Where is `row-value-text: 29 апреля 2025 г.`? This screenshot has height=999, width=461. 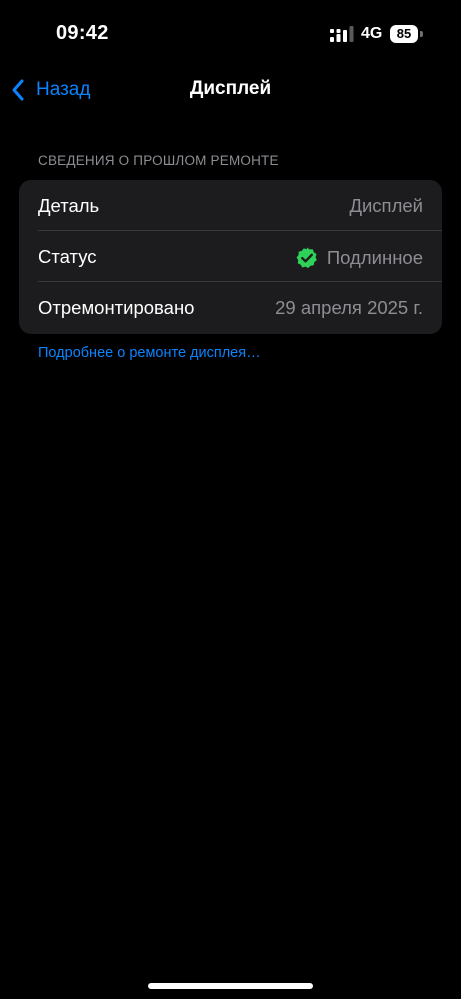
row-value-text: 29 апреля 2025 г. is located at coordinates (349, 307).